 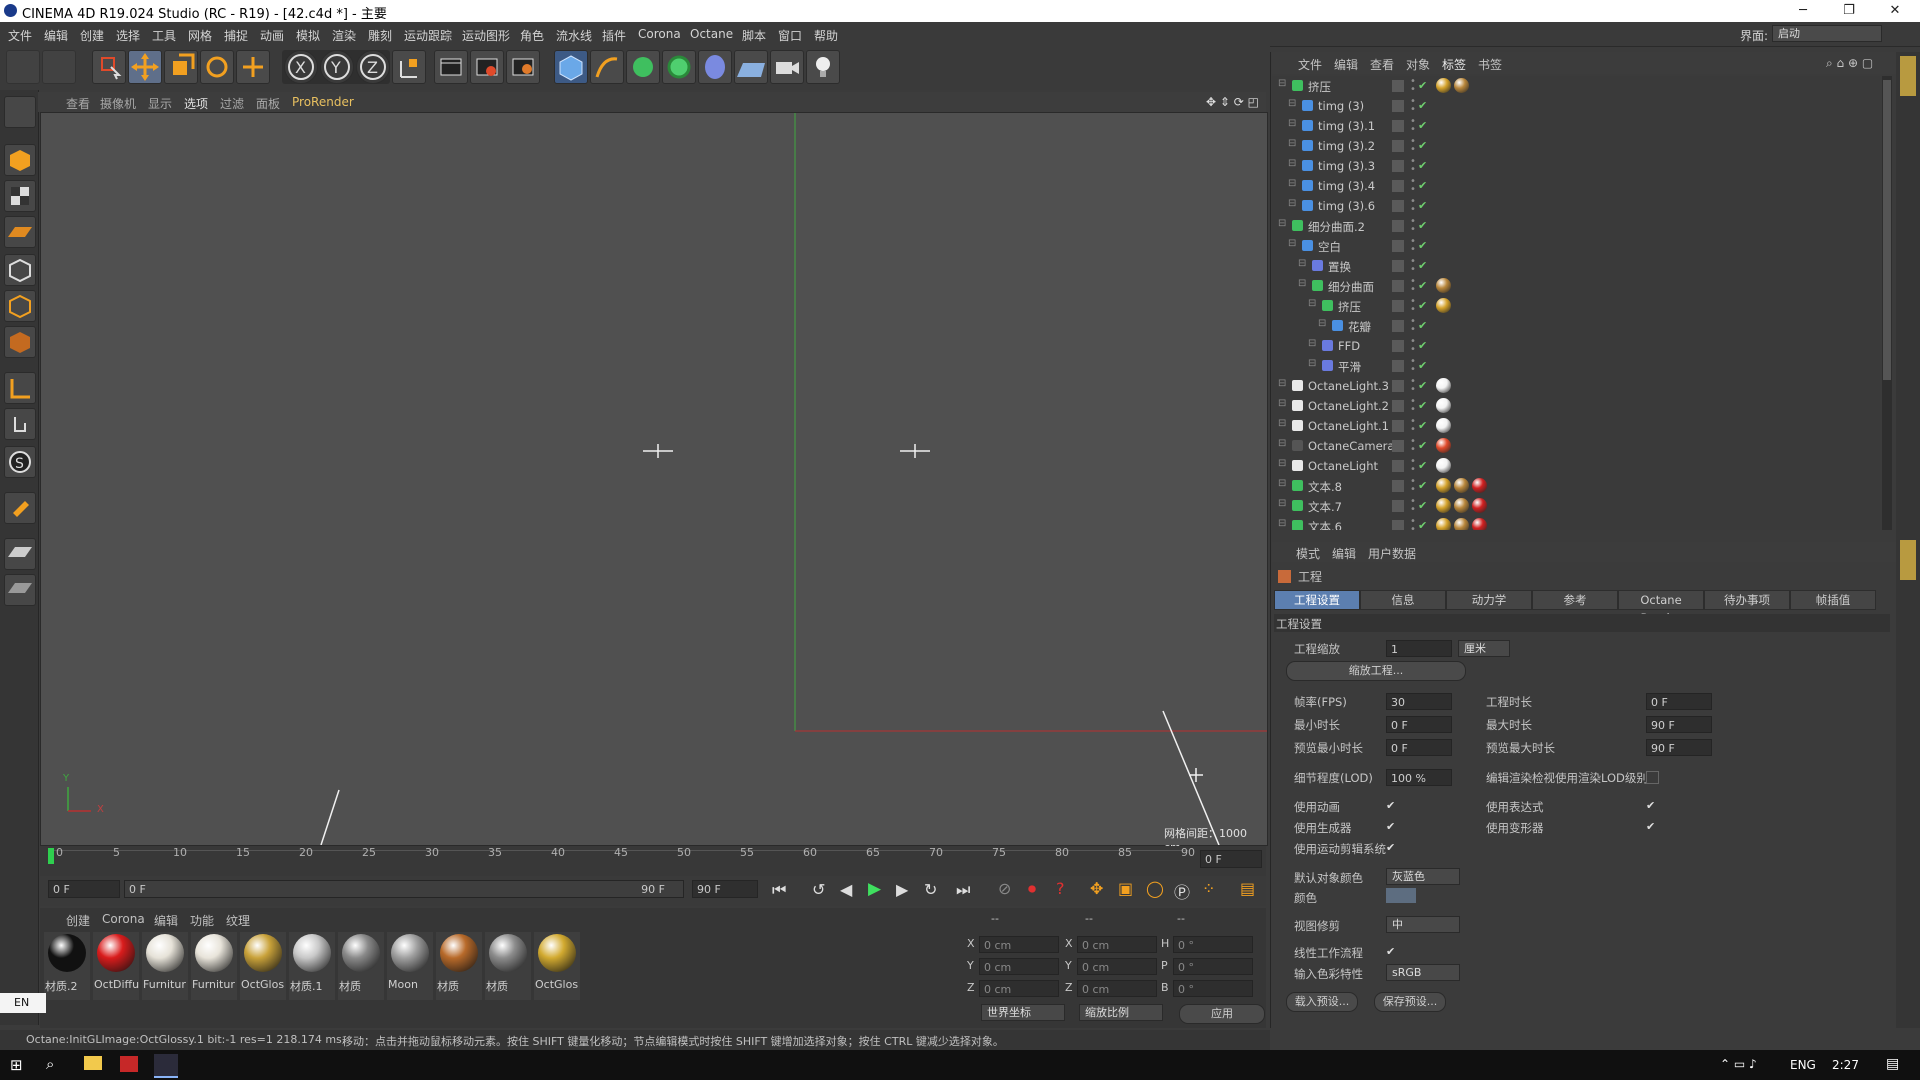 I want to click on object-search-icon: ⌕ ⌂ ⊕ ▢, so click(x=1849, y=63).